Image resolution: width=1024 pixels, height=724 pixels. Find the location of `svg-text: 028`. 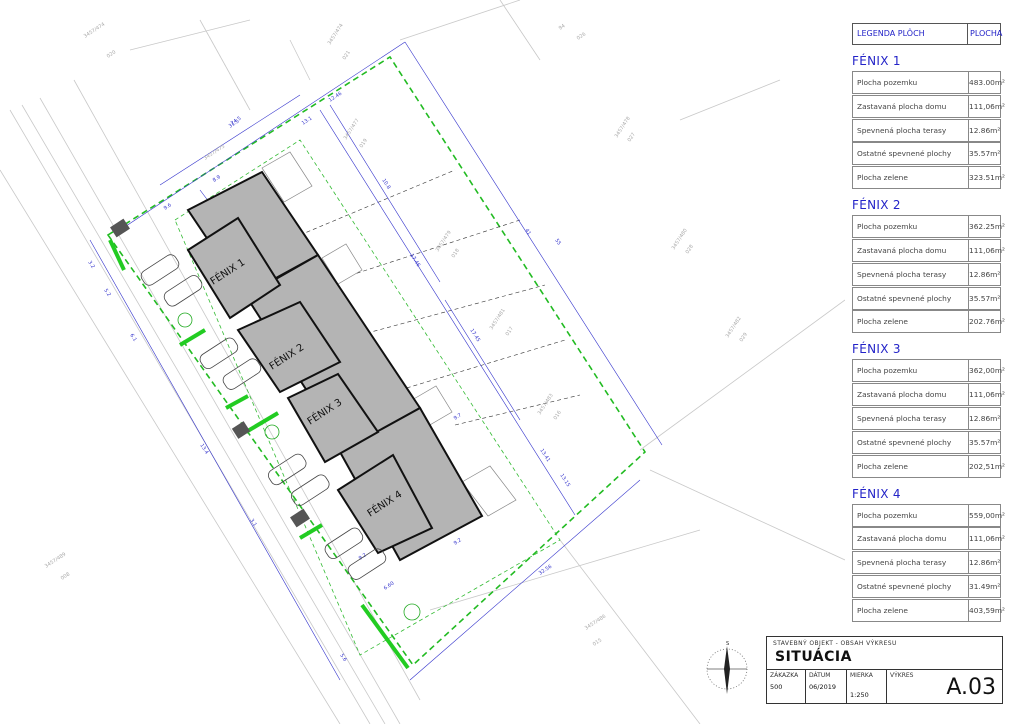

svg-text: 028 is located at coordinates (690, 249).